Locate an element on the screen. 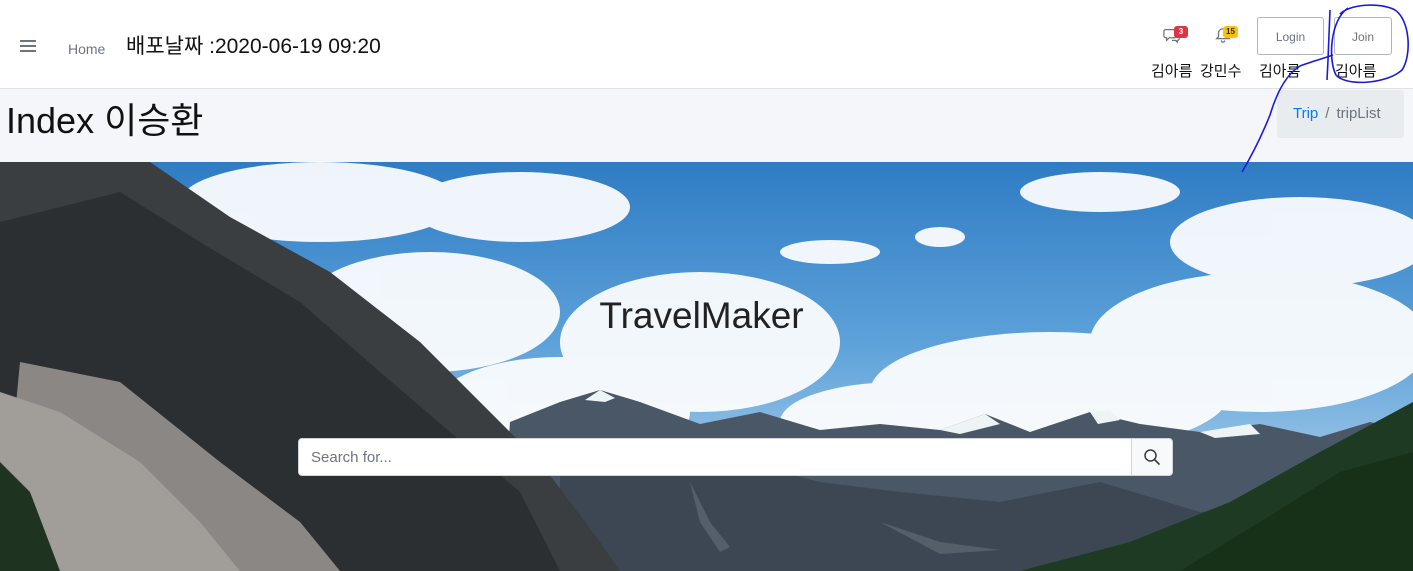  breadcrumb: Trip / tripList is located at coordinates (1340, 114).